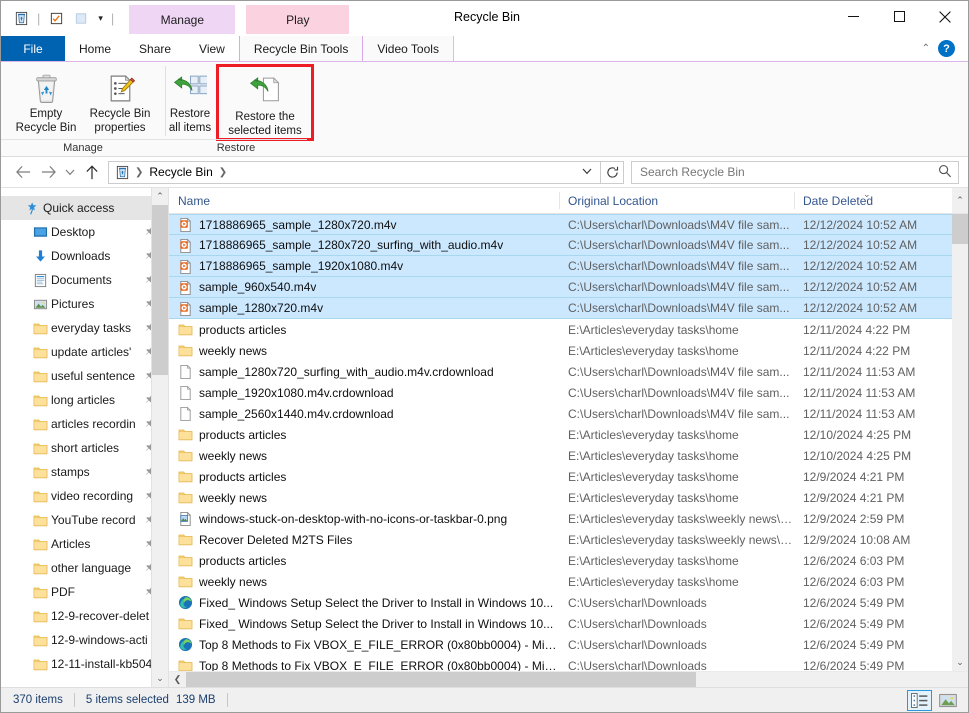 The width and height of the screenshot is (969, 713). Describe the element at coordinates (33, 48) in the screenshot. I see `tab-file: File` at that location.